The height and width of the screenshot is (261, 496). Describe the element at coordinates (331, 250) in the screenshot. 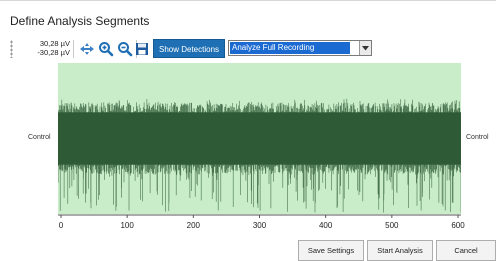

I see `save-settings-button: Save Settings` at that location.